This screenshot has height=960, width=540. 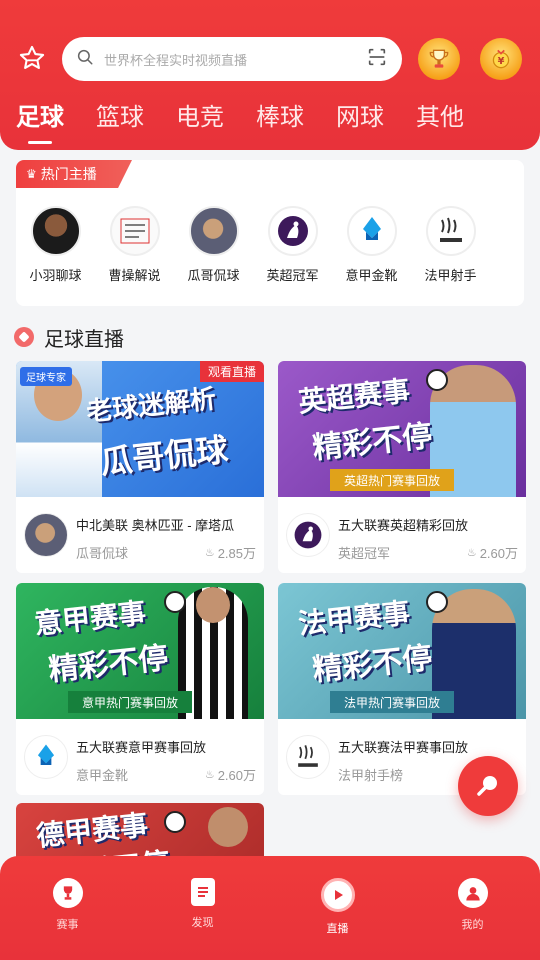 I want to click on stream-card: 德甲赛事 精彩不停, so click(x=140, y=833).